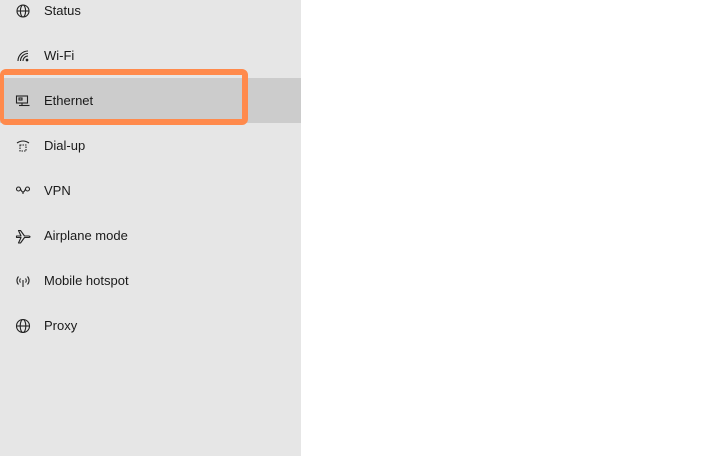 This screenshot has width=704, height=456. Describe the element at coordinates (61, 325) in the screenshot. I see `sidebar-item-label: Proxy` at that location.